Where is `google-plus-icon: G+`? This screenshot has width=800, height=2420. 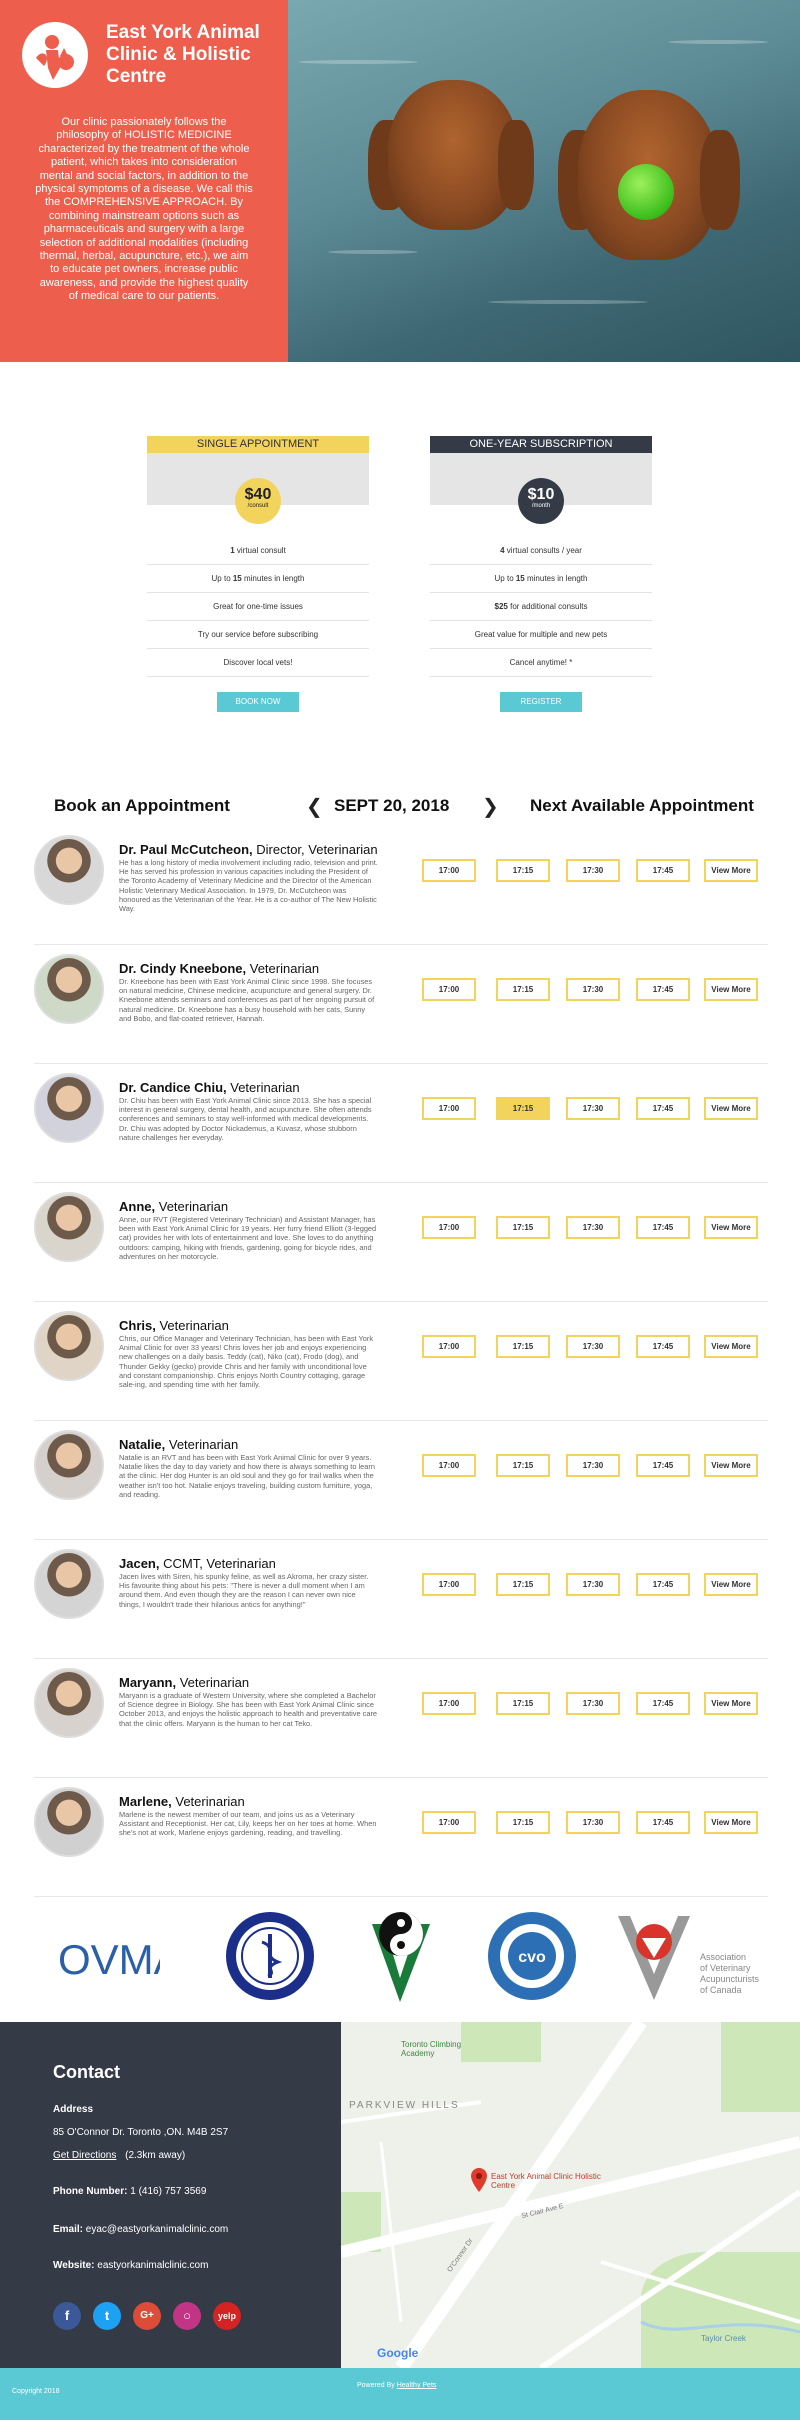
google-plus-icon: G+ is located at coordinates (147, 2316).